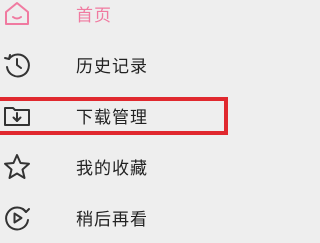 Image resolution: width=320 pixels, height=243 pixels. Describe the element at coordinates (112, 169) in the screenshot. I see `menu-item-label: 我的收藏` at that location.